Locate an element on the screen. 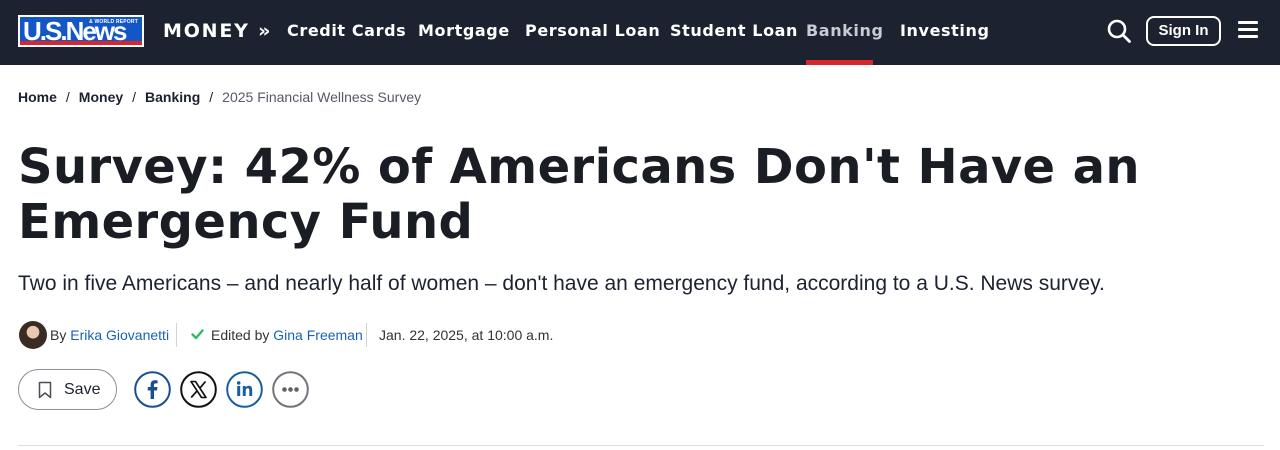 The width and height of the screenshot is (1280, 450). hamburger-menu-icon is located at coordinates (1248, 30).